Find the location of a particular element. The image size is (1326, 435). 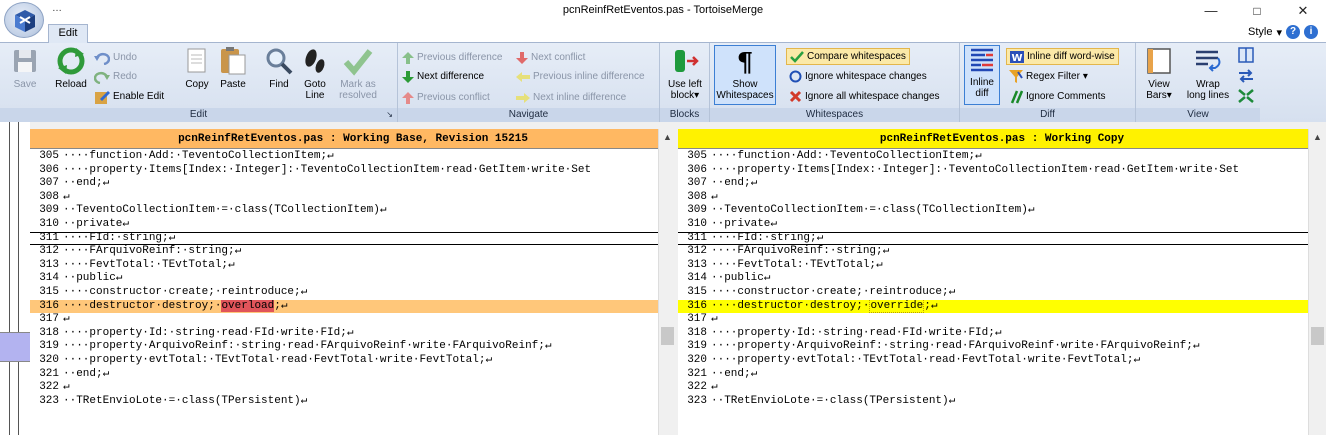

undo-button: Undo is located at coordinates (115, 57).